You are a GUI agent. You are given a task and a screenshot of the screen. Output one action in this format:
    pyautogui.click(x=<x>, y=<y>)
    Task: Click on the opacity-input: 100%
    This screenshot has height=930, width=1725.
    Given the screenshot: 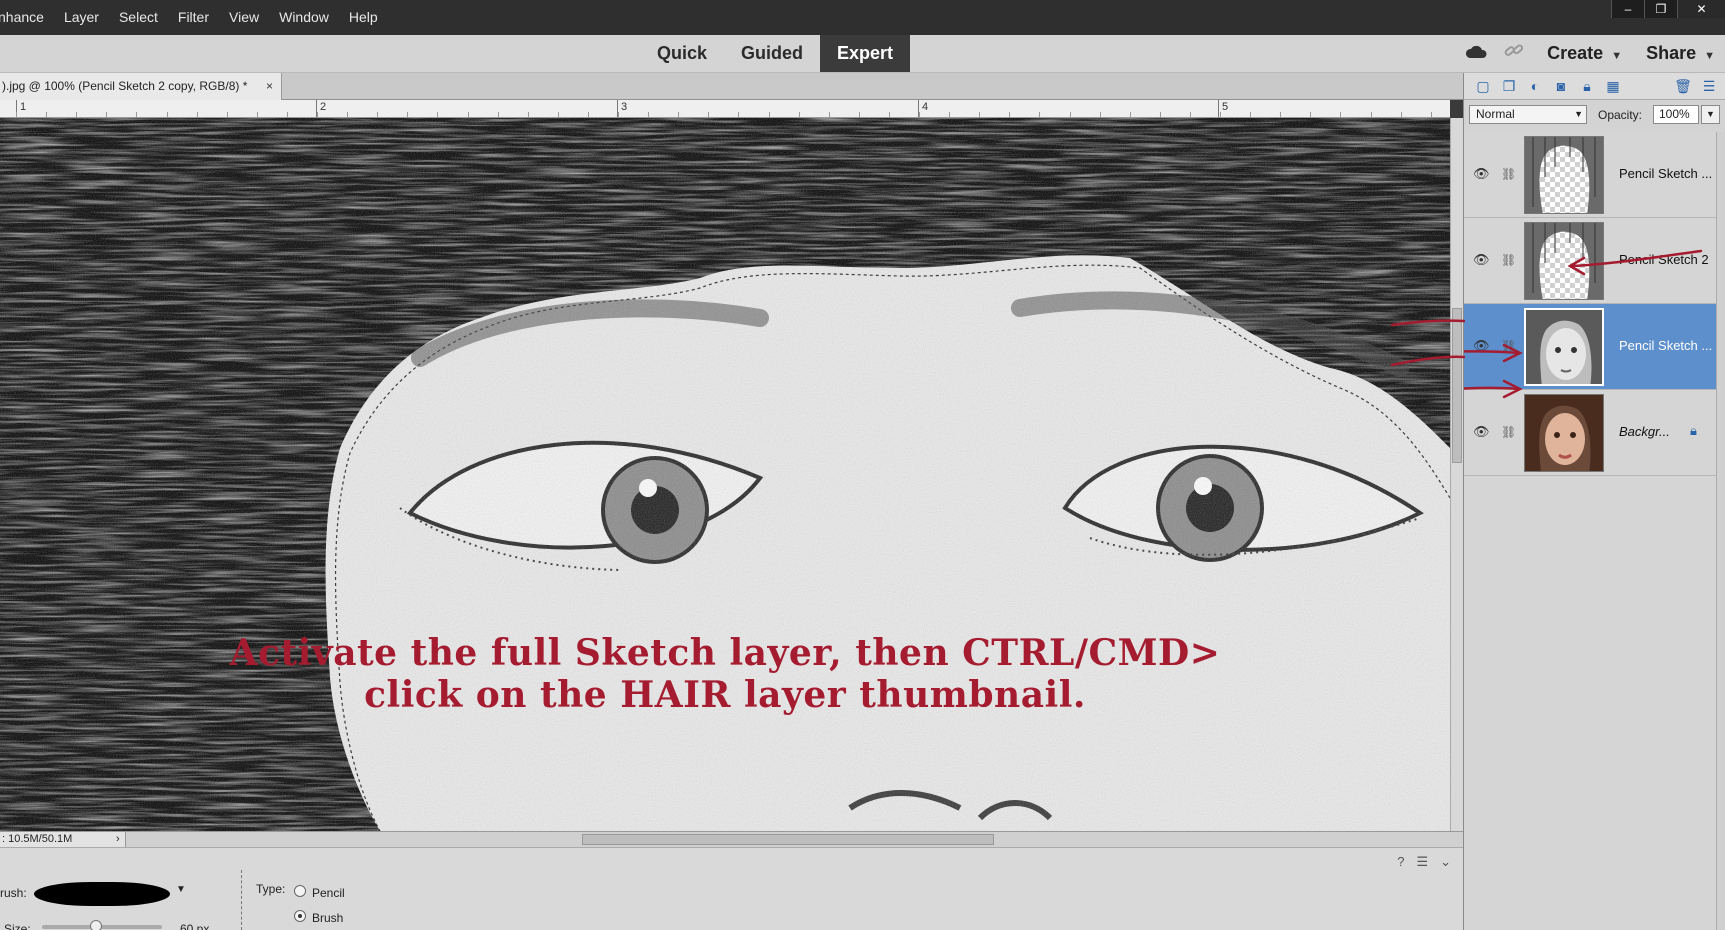 What is the action you would take?
    pyautogui.click(x=1676, y=114)
    